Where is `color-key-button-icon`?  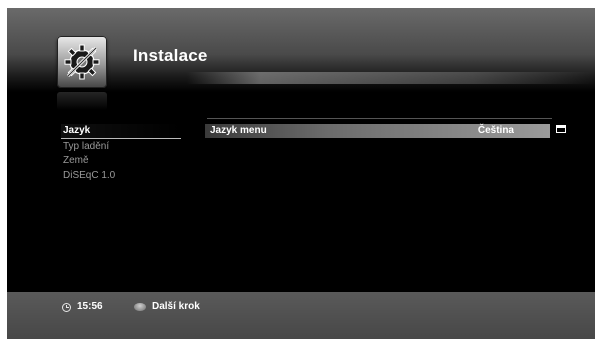
color-key-button-icon is located at coordinates (140, 307).